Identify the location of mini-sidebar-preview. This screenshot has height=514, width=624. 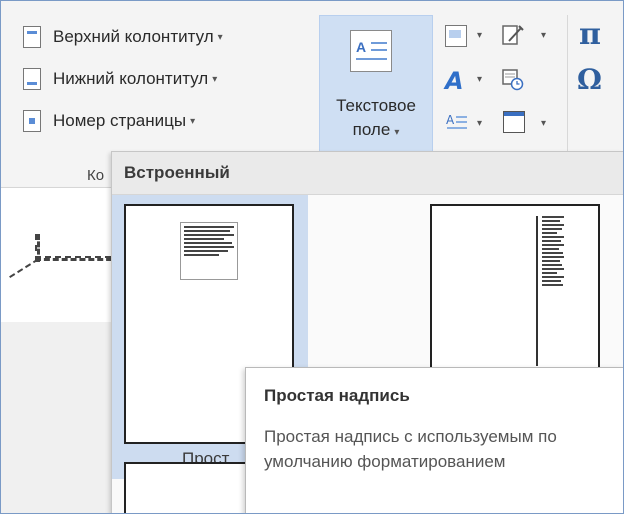
(550, 291).